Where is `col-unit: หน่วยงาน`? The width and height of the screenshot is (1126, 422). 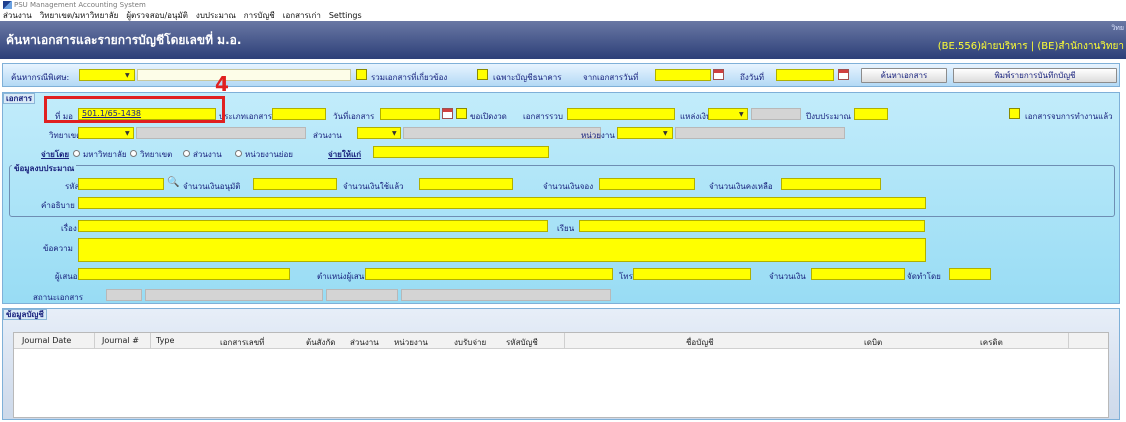
col-unit: หน่วยงาน is located at coordinates (411, 342).